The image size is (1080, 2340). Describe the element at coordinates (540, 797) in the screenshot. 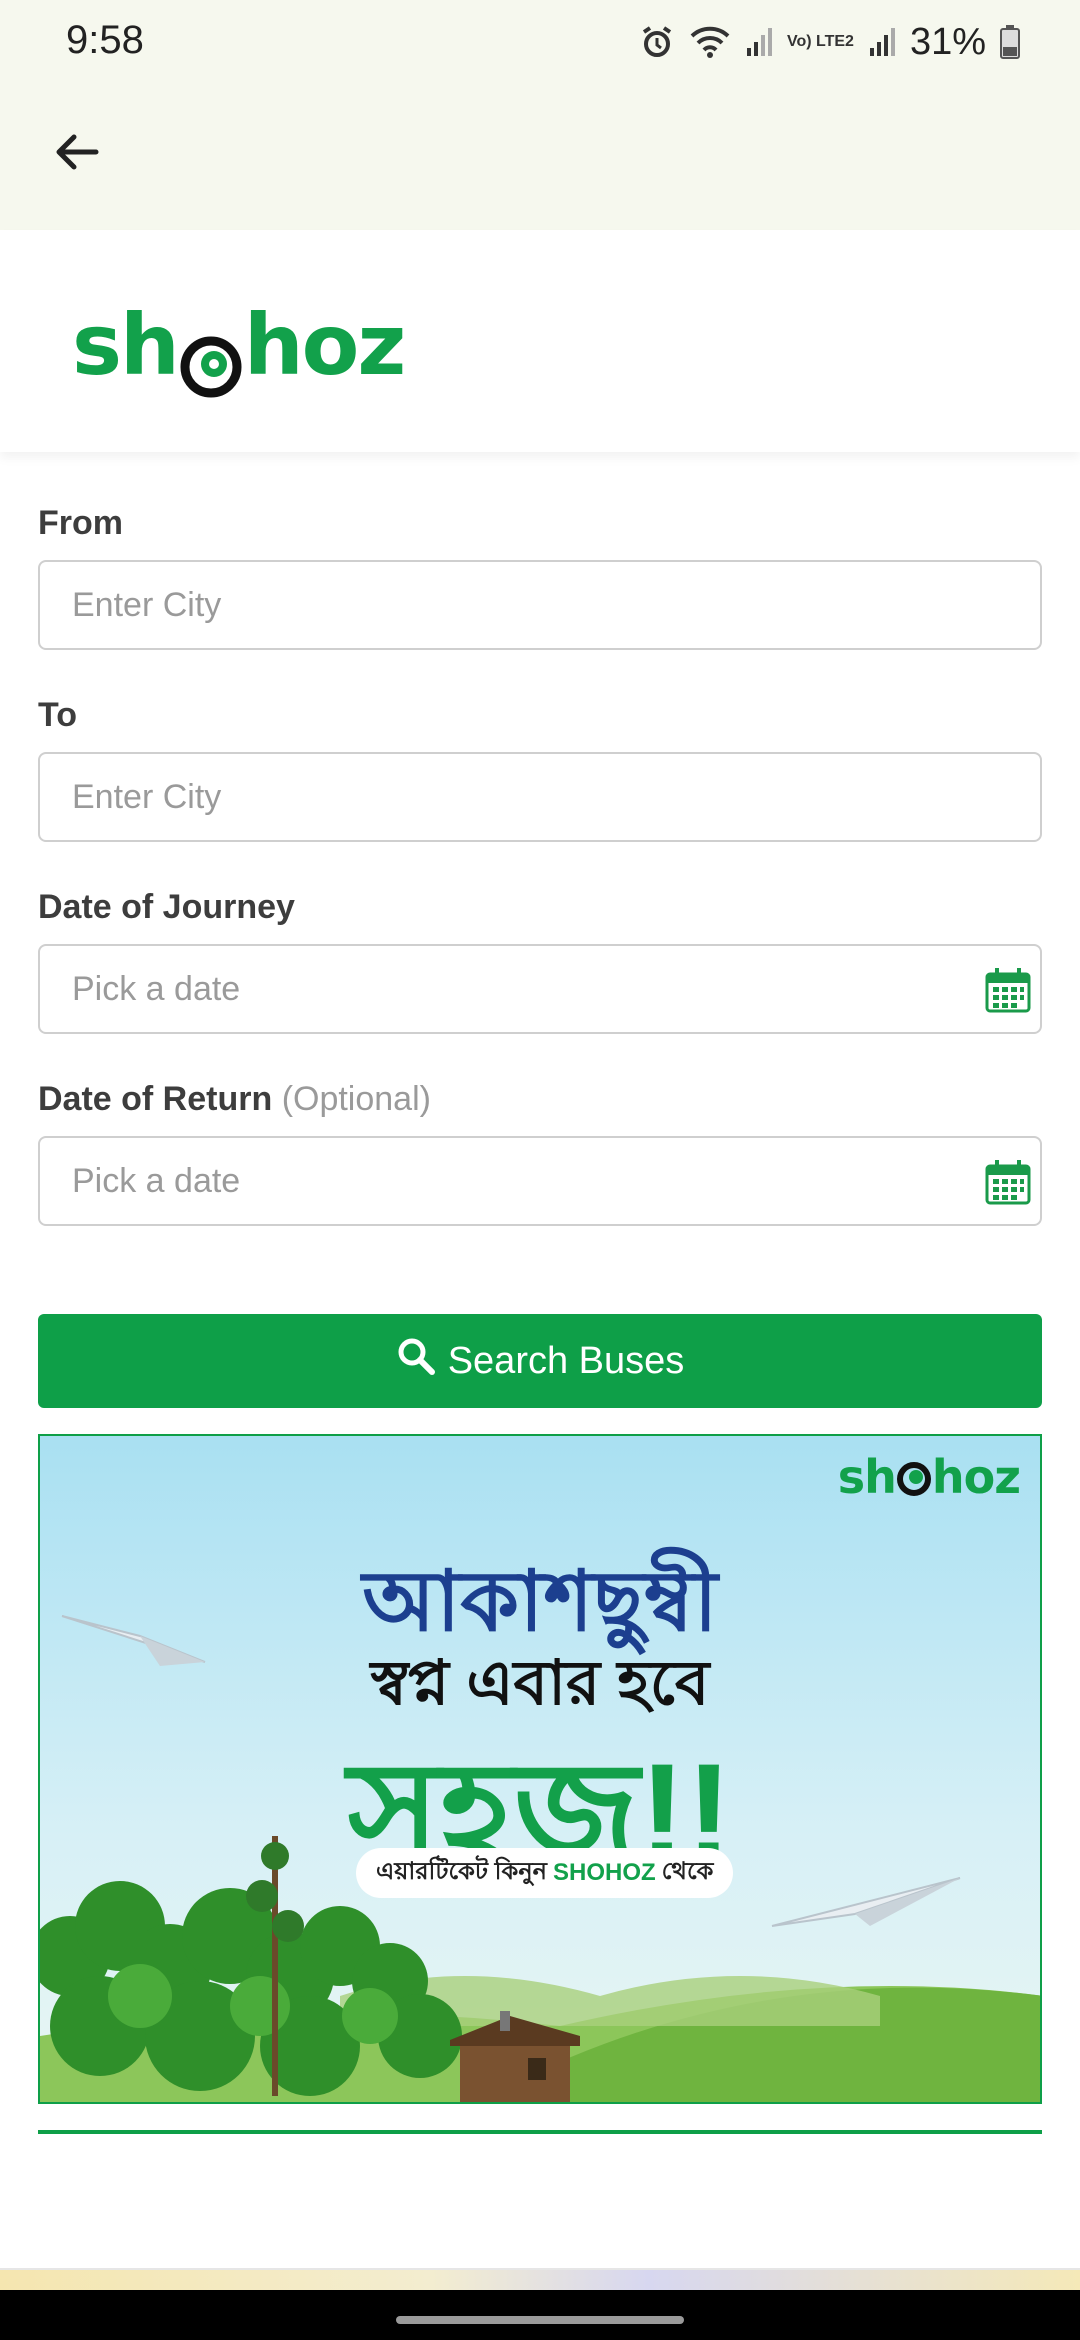

I see `to-city-input: Enter City` at that location.